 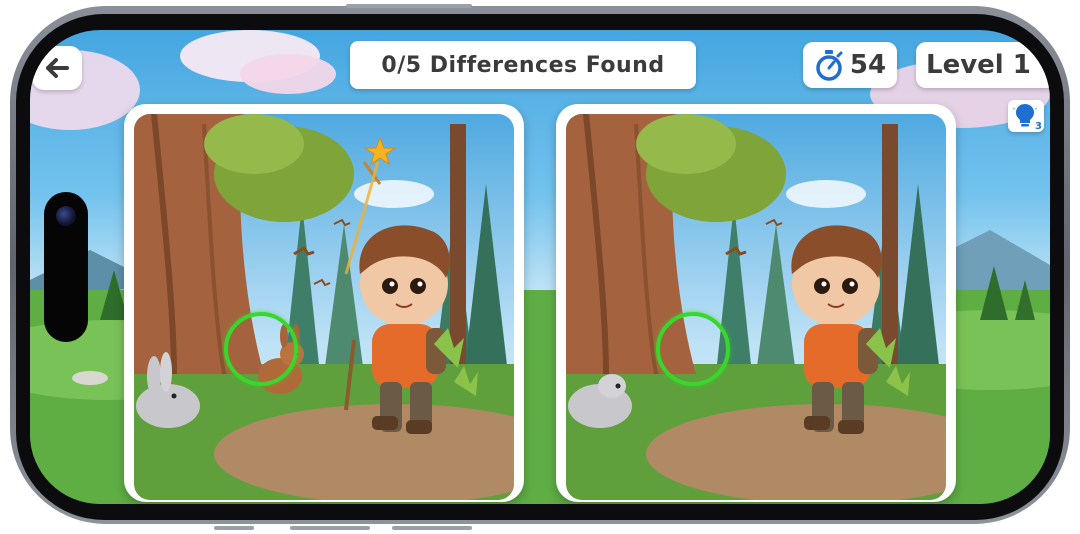 I want to click on differences-label: 0/5 Differences Found, so click(x=523, y=65).